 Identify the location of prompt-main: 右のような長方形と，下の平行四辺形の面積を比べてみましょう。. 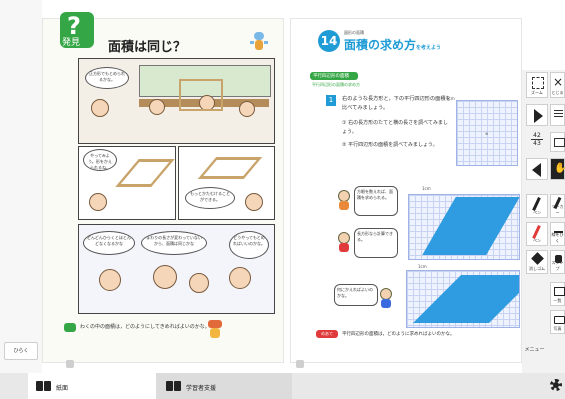
(396, 103).